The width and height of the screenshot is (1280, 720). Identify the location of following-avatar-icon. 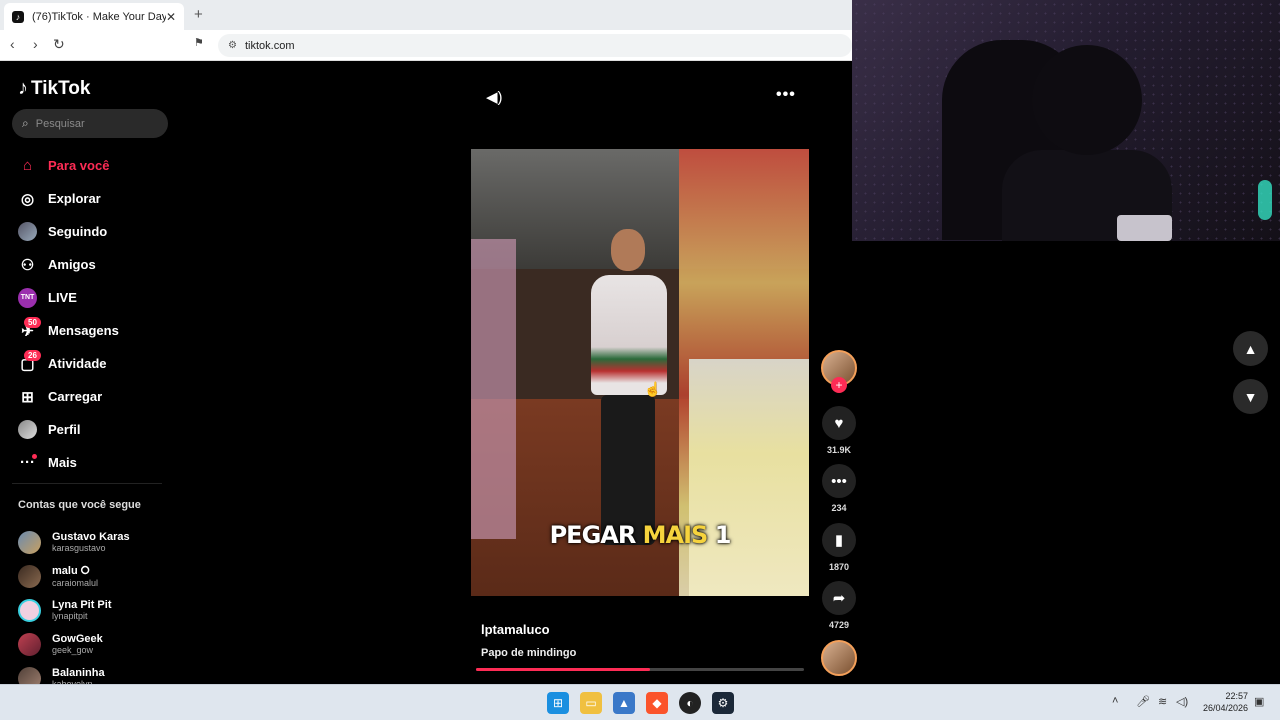
(27, 231).